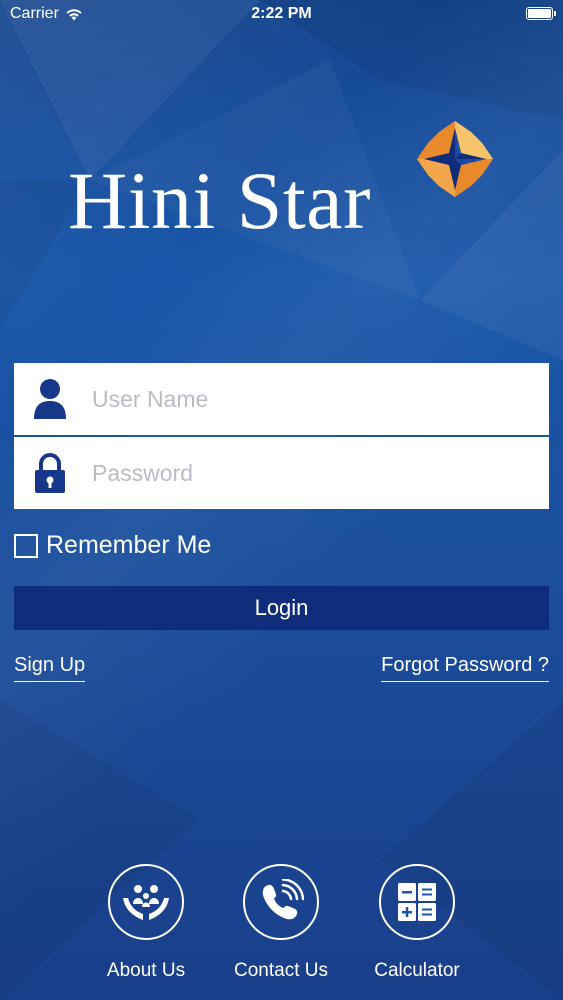  I want to click on username-field, so click(281, 399).